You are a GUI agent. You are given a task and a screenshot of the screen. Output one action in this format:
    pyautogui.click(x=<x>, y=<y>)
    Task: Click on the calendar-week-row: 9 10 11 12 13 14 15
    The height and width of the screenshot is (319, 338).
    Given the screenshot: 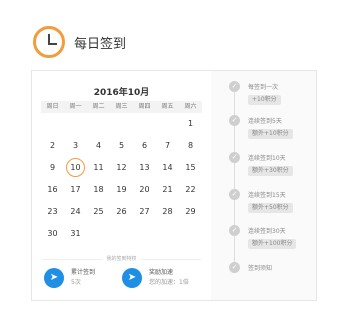 What is the action you would take?
    pyautogui.click(x=122, y=168)
    